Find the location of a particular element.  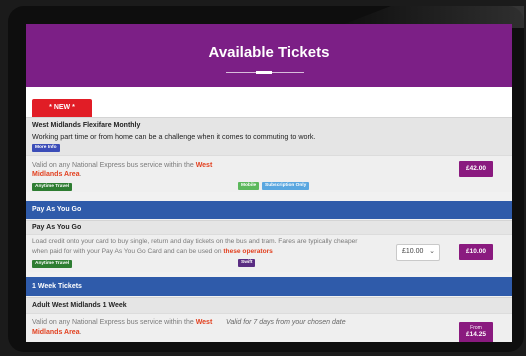

ticket-header-week: Adult West Midlands 1 Week is located at coordinates (269, 305).